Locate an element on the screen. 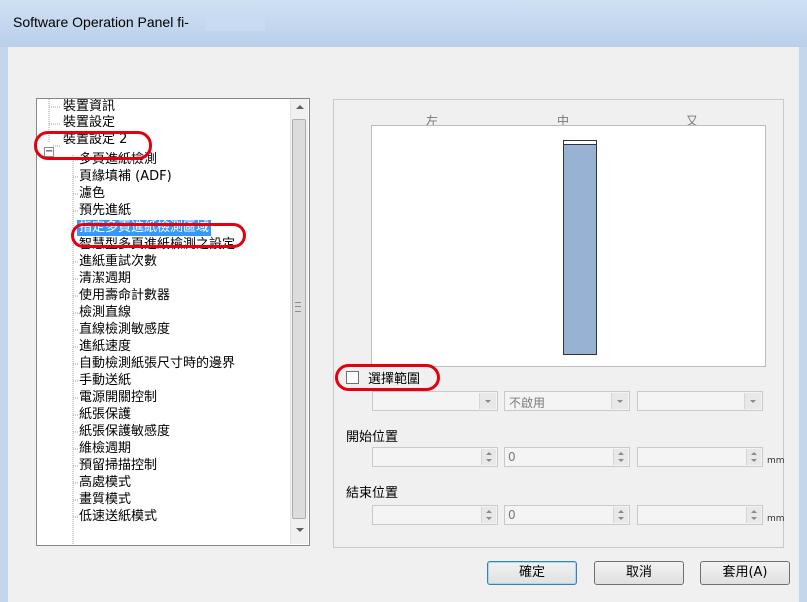  highlight-ring-detection-area is located at coordinates (158, 235).